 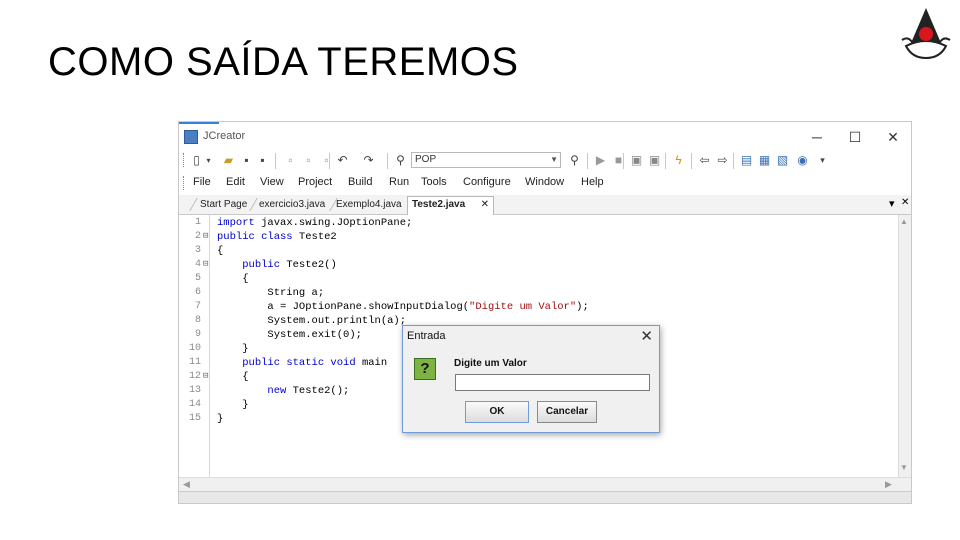 I want to click on build-icon: ▣, so click(x=636, y=160).